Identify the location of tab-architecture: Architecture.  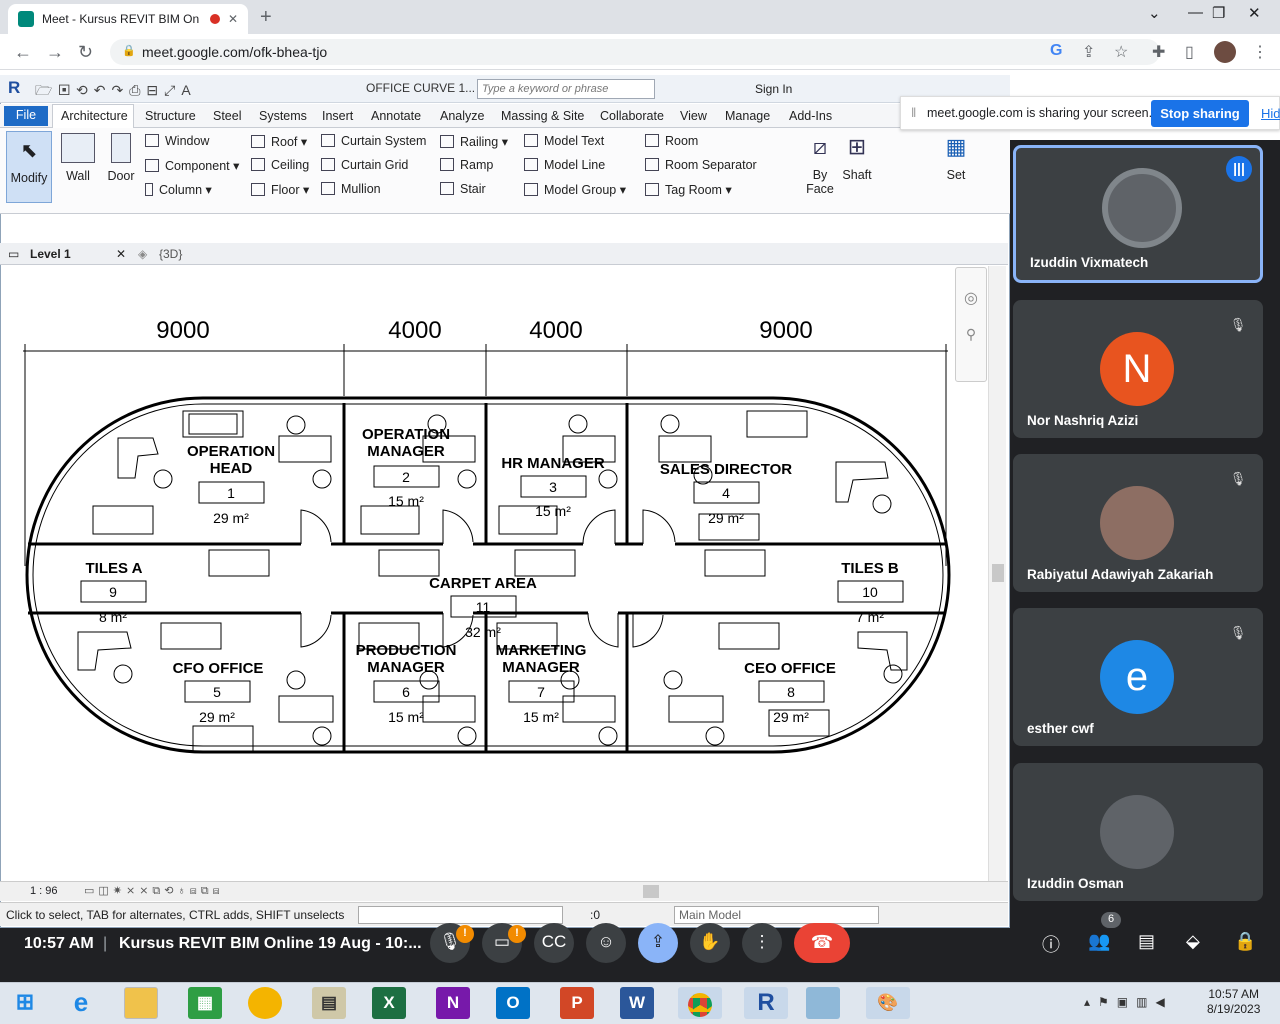
(94, 116).